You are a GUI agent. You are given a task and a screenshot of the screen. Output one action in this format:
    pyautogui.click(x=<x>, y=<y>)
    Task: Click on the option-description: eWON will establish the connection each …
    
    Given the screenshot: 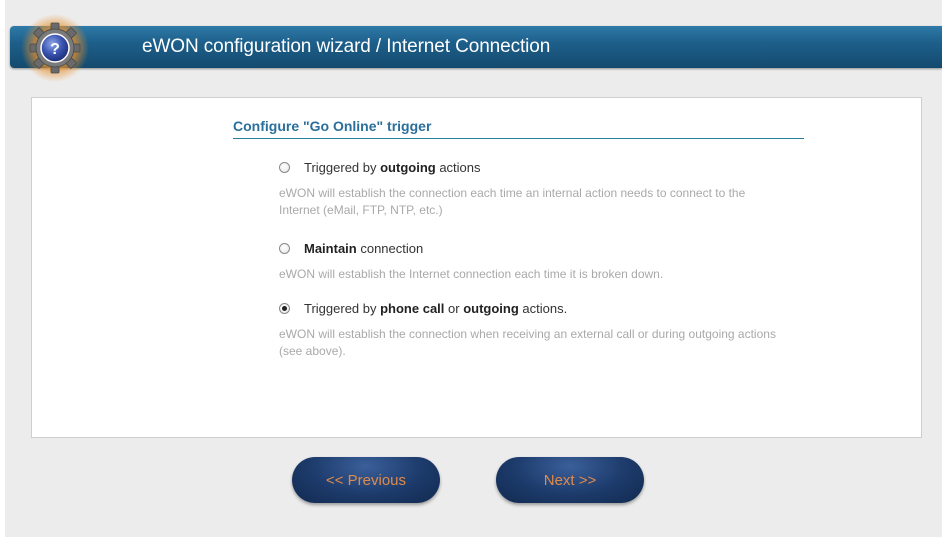 What is the action you would take?
    pyautogui.click(x=512, y=201)
    